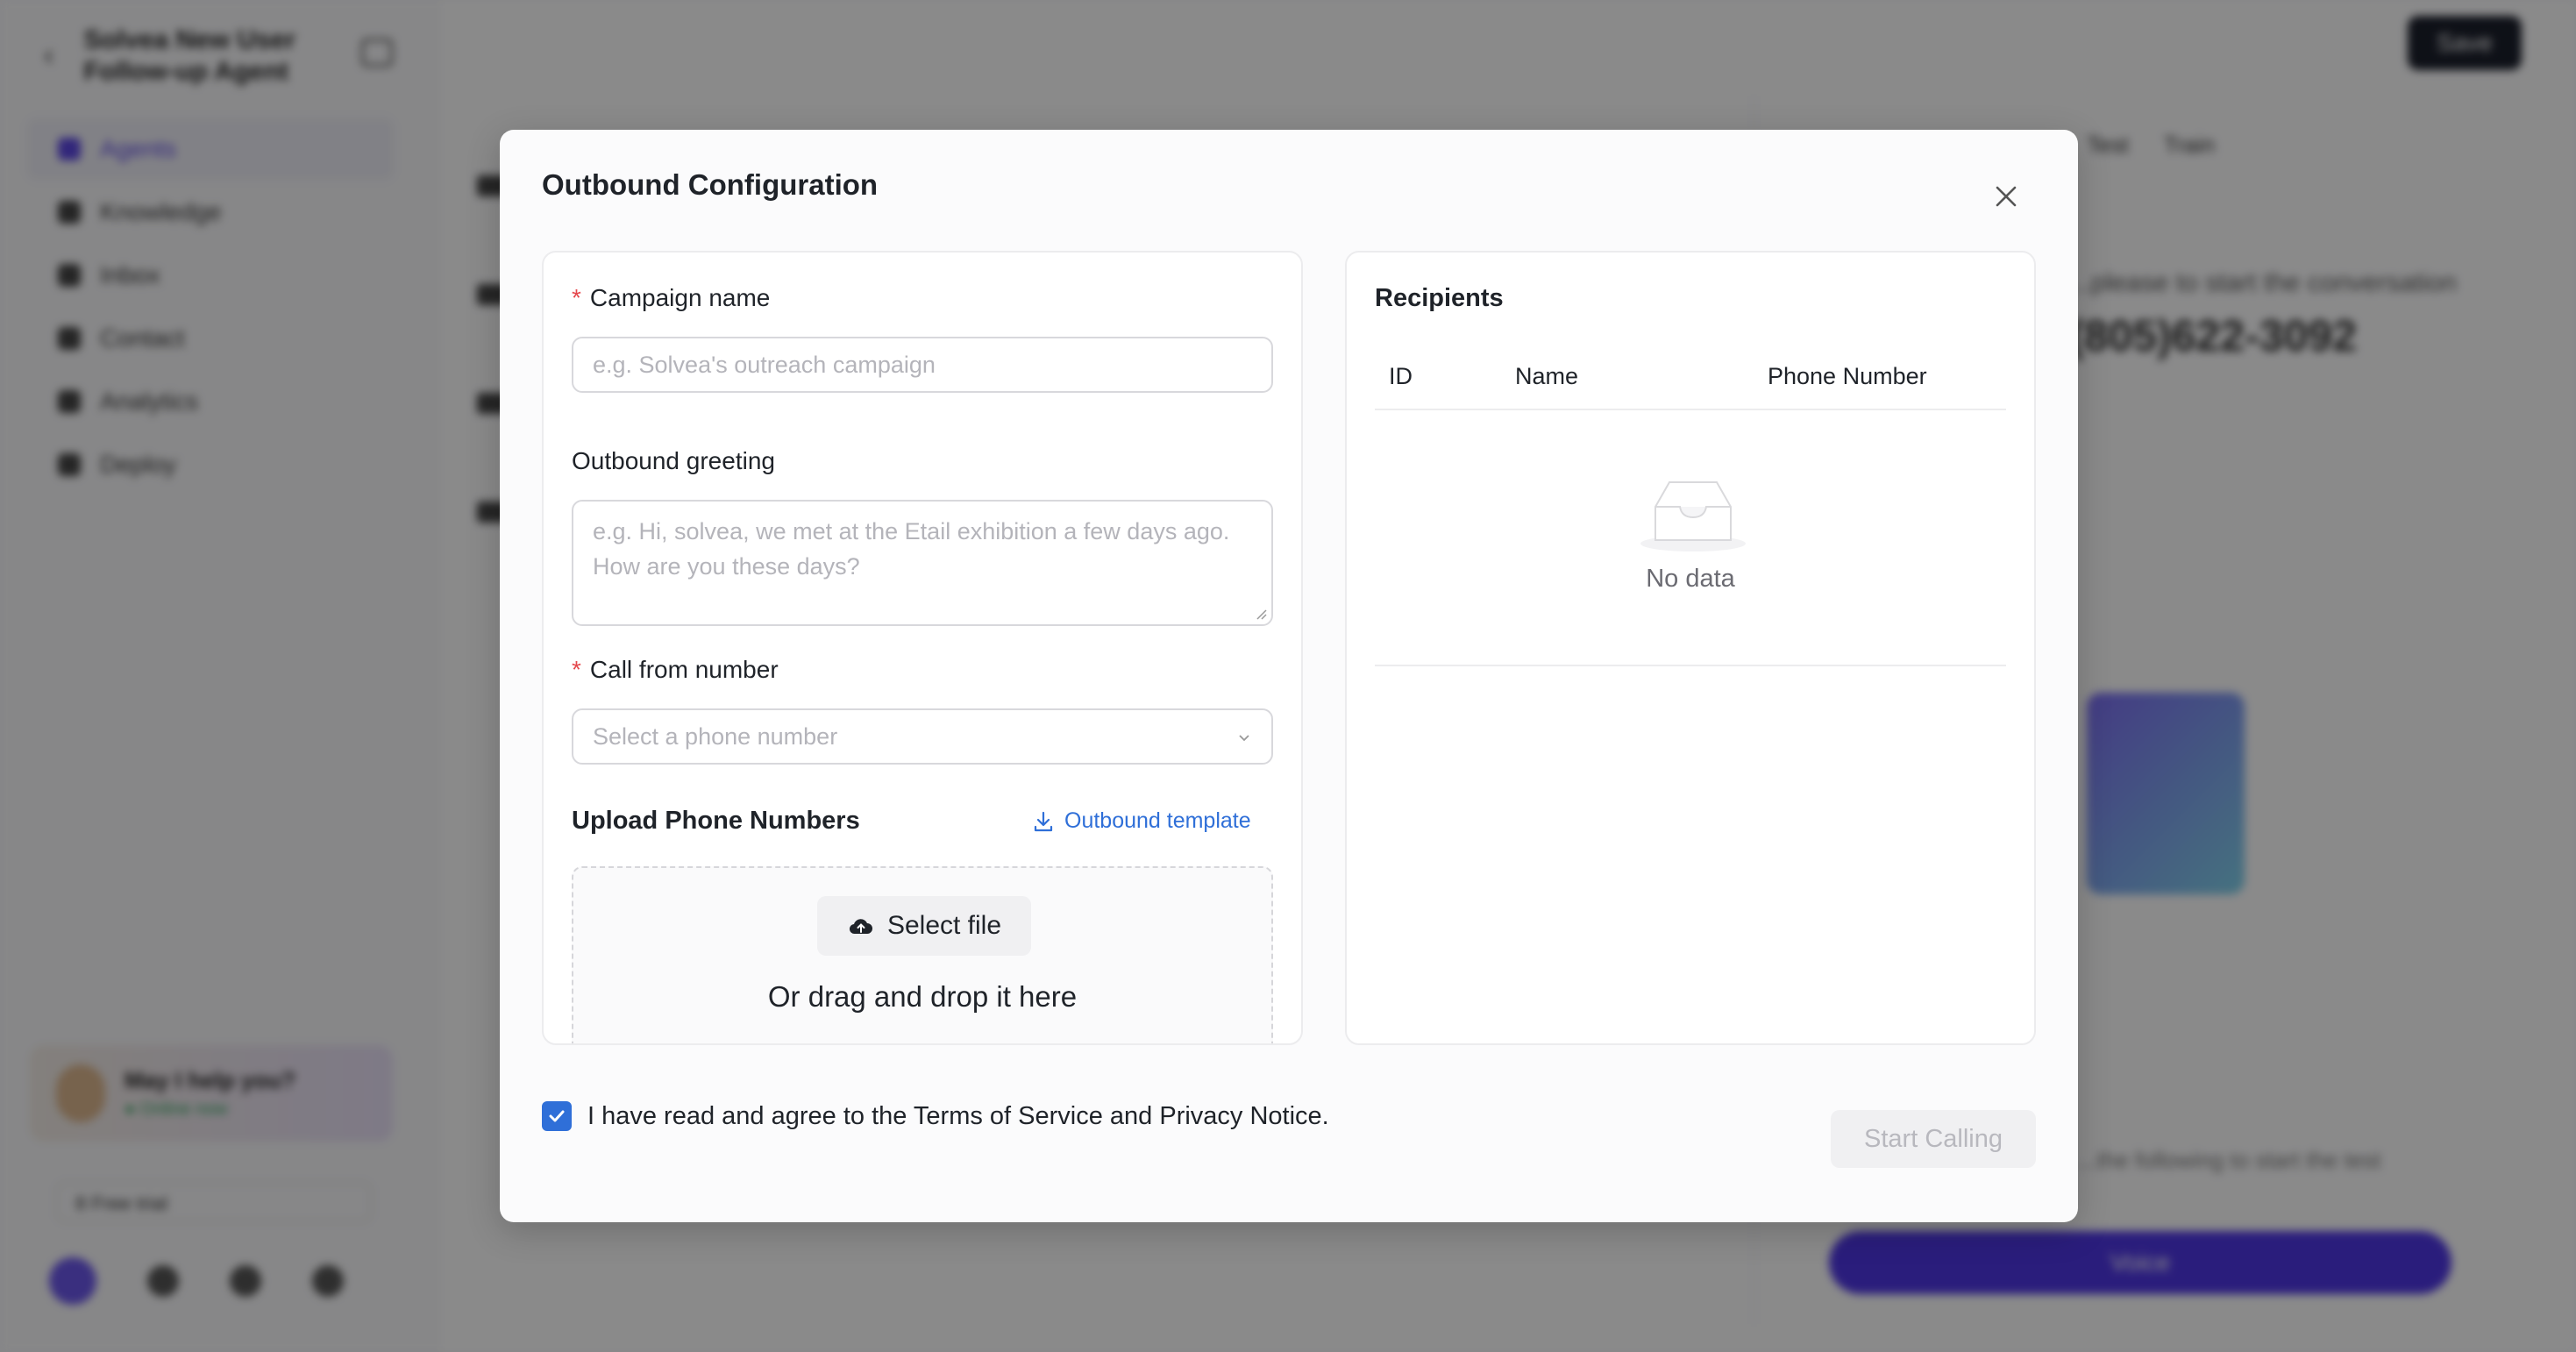 This screenshot has height=1352, width=2576. What do you see at coordinates (922, 365) in the screenshot?
I see `campaign-name-input: e.g. Solvea's outreach campaign` at bounding box center [922, 365].